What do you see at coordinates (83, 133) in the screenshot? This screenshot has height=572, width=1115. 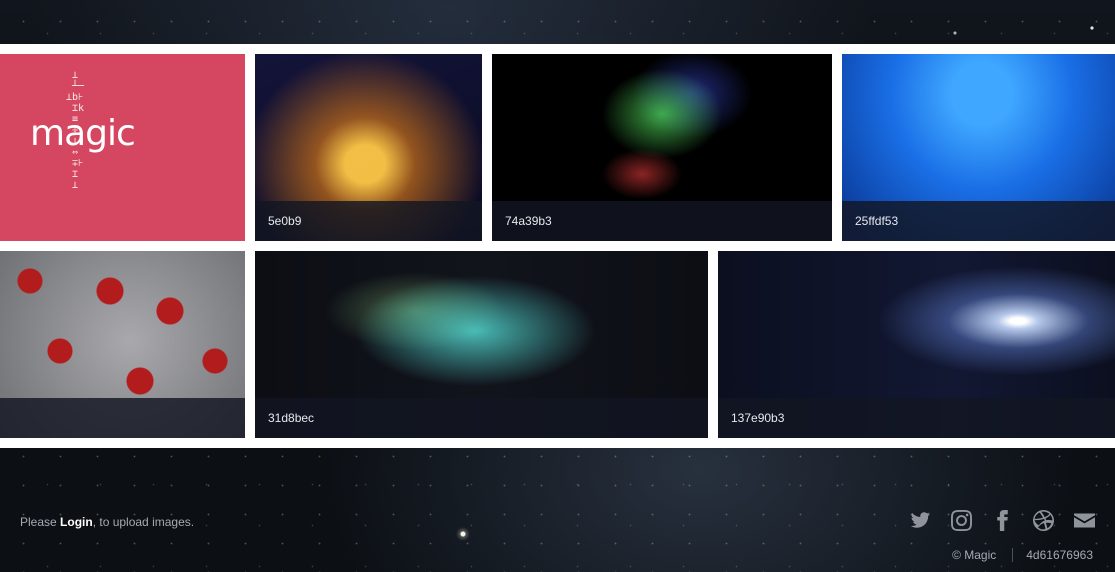 I see `magic-logo: magic` at bounding box center [83, 133].